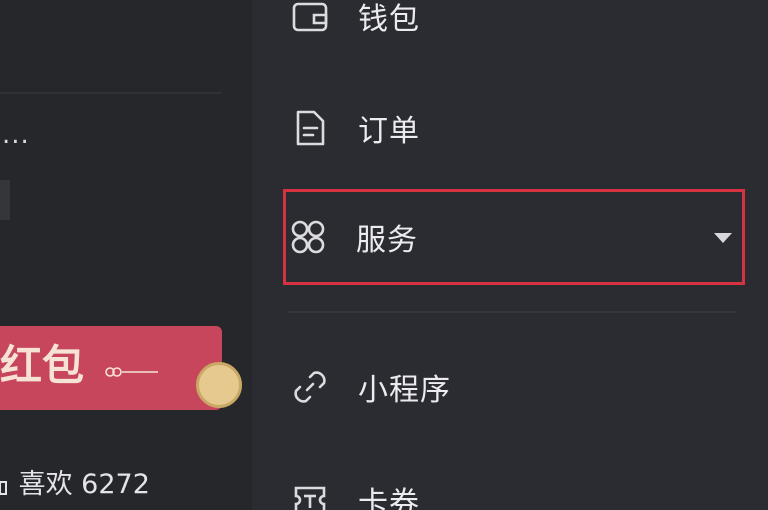 This screenshot has height=510, width=768. What do you see at coordinates (515, 23) in the screenshot?
I see `menu-item-wallet: 钱包` at bounding box center [515, 23].